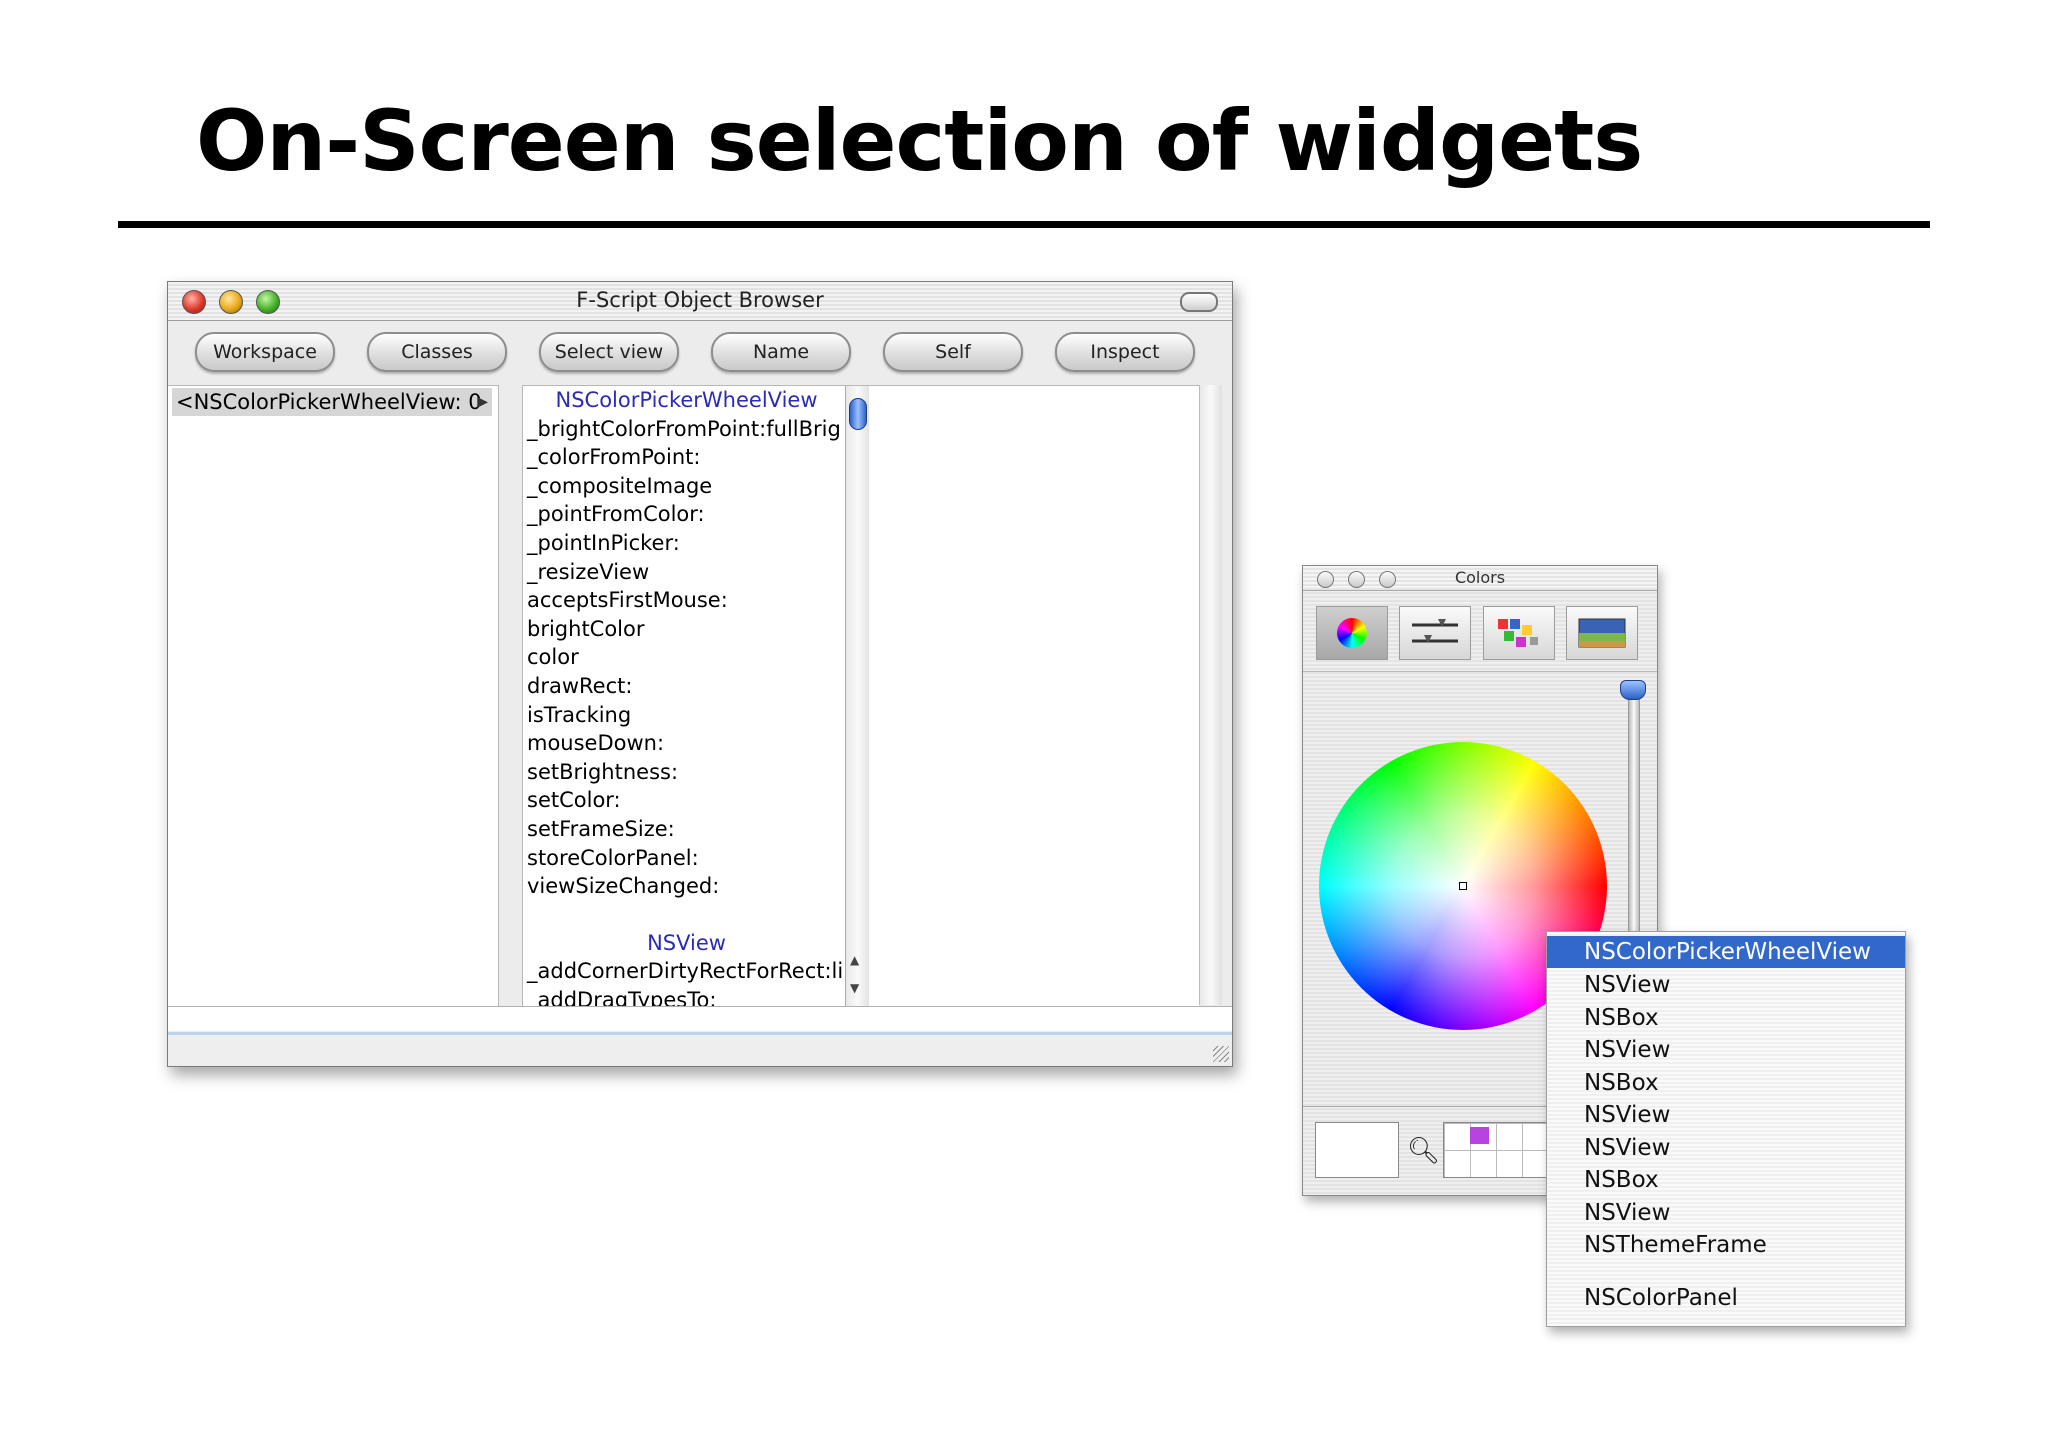  I want to click on resize-grip-icon, so click(1221, 1054).